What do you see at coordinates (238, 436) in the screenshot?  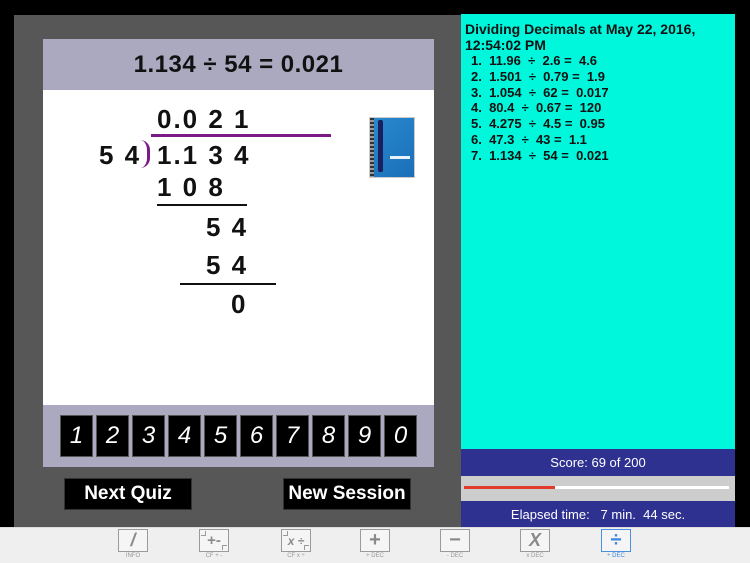 I see `number-keypad: 1 2 3 4 5 6 7 8 9 0` at bounding box center [238, 436].